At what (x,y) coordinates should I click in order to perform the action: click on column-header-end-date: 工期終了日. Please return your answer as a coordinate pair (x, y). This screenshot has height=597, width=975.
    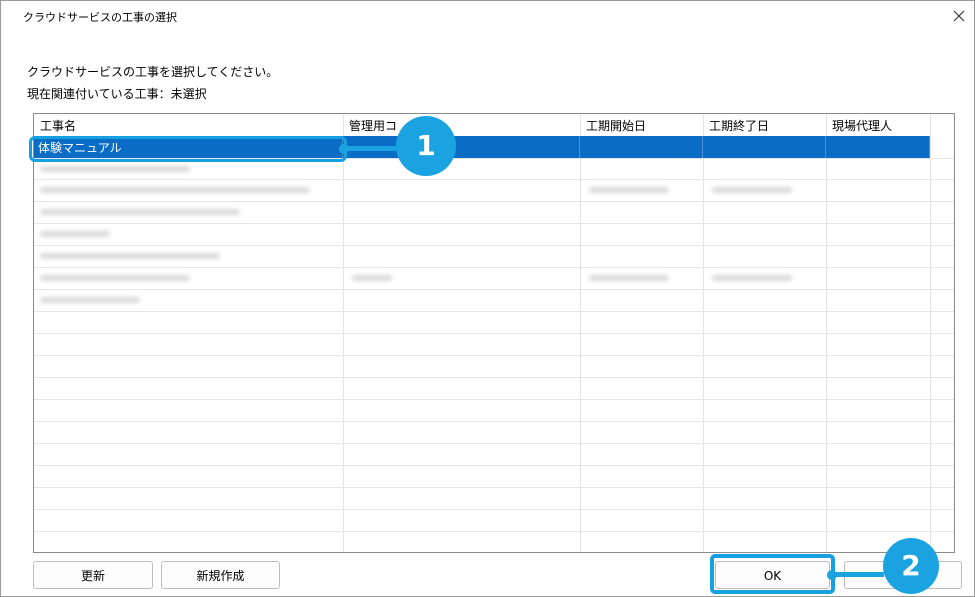
    Looking at the image, I should click on (764, 125).